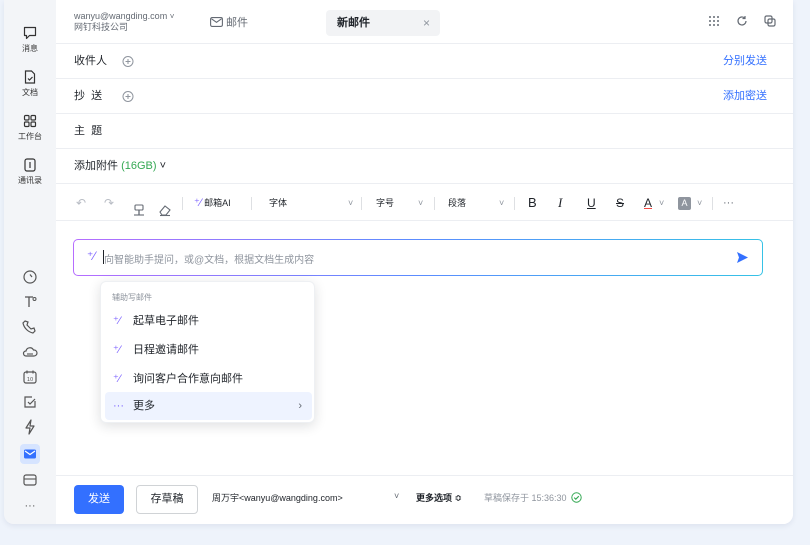  What do you see at coordinates (770, 21) in the screenshot?
I see `popout-icon` at bounding box center [770, 21].